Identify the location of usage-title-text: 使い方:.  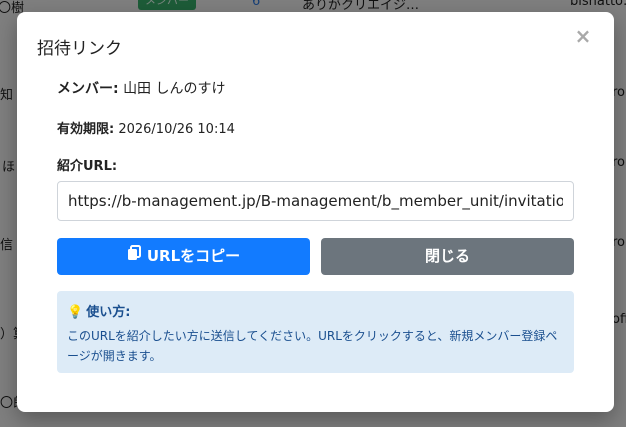
(108, 312).